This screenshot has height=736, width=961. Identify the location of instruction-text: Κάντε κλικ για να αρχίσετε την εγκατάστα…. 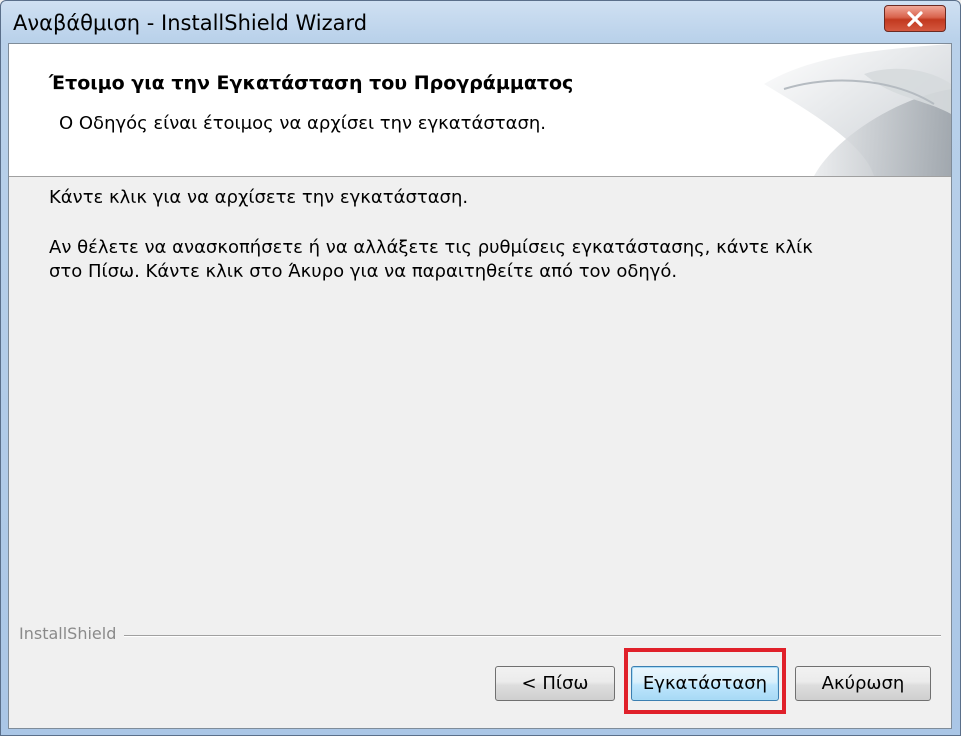
(259, 197).